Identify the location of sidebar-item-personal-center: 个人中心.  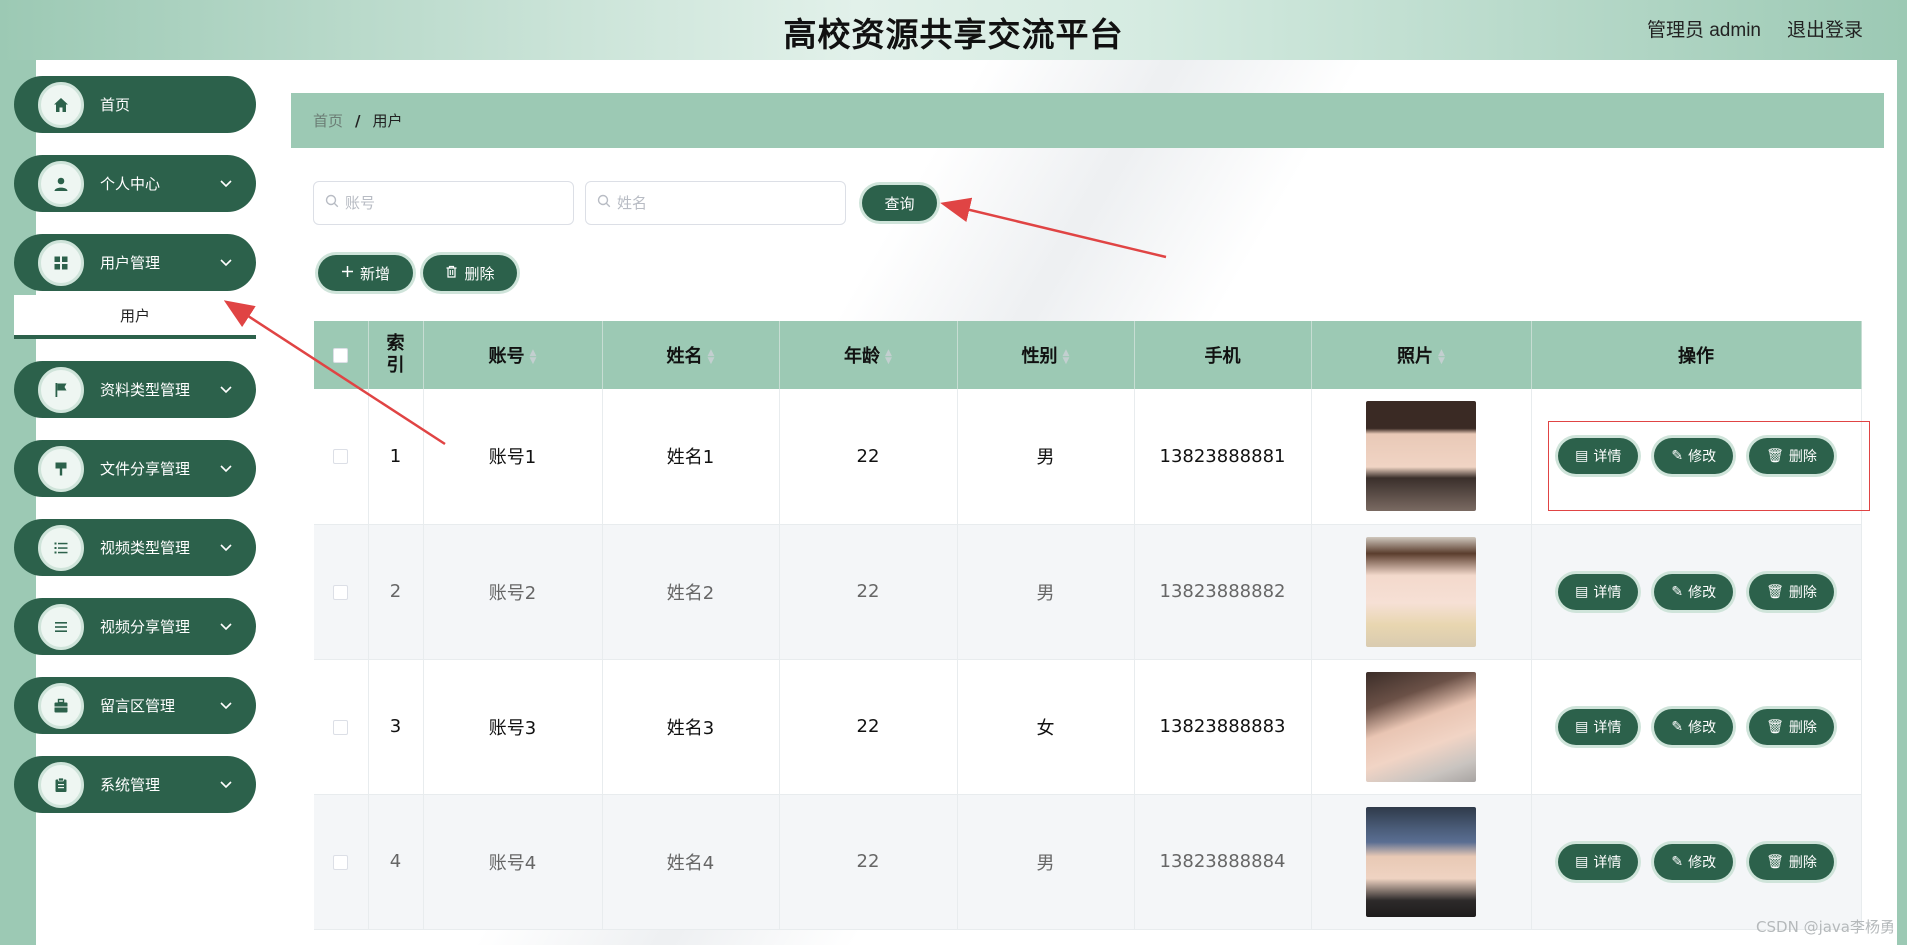
(135, 183).